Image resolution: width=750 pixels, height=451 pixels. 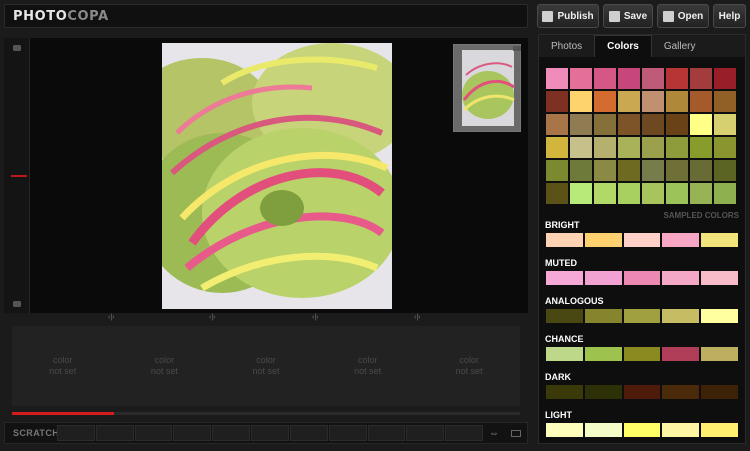 I want to click on keyboard-icon, so click(x=516, y=433).